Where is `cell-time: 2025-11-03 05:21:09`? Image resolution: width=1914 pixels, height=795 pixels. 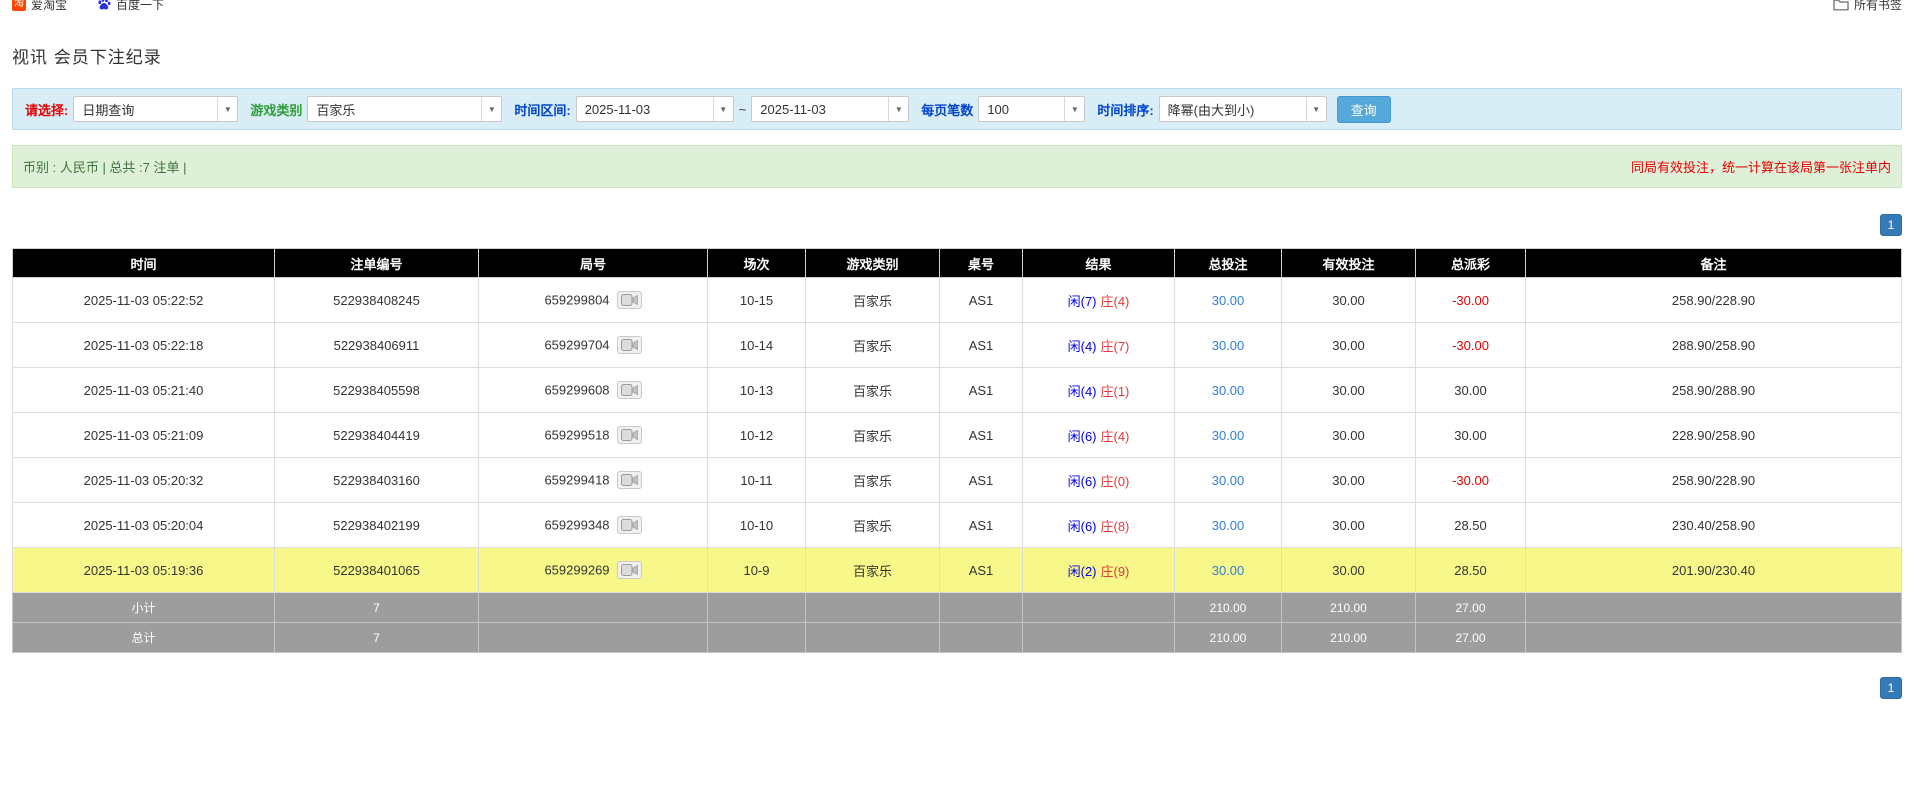 cell-time: 2025-11-03 05:21:09 is located at coordinates (143, 435).